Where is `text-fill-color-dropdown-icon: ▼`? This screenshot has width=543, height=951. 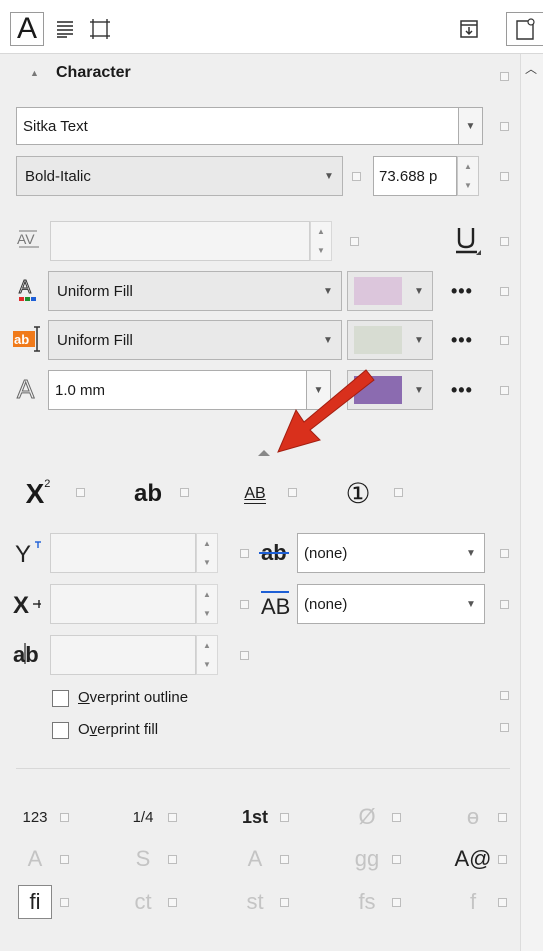 text-fill-color-dropdown-icon: ▼ is located at coordinates (419, 291).